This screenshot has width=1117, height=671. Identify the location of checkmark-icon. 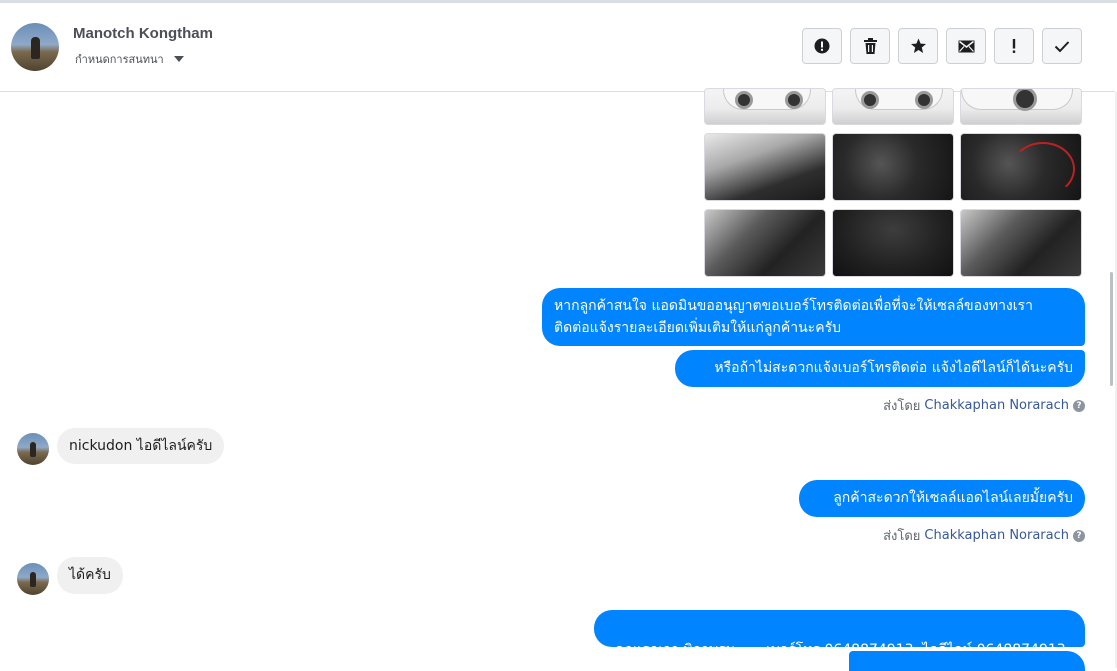
(1062, 46).